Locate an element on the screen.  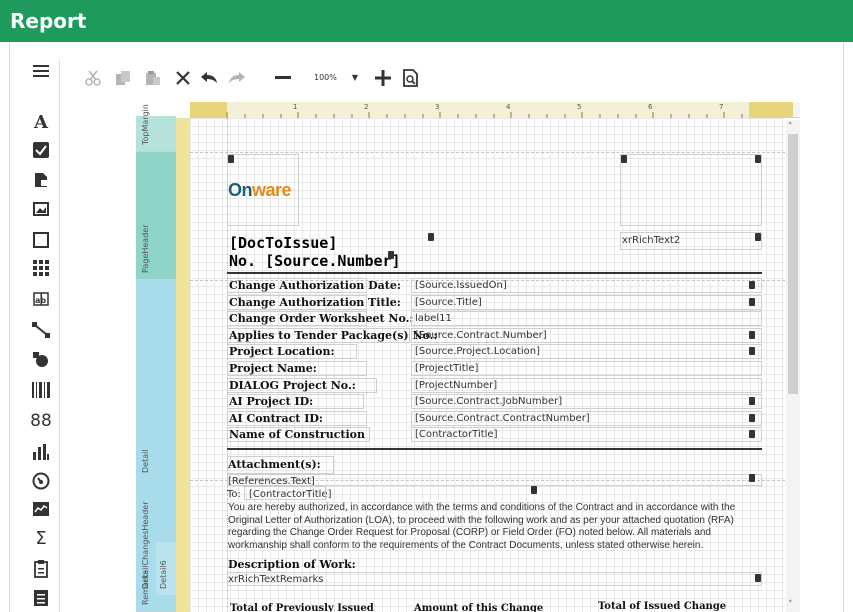
detail-row-label: Change Order Worksheet No.: is located at coordinates (321, 318).